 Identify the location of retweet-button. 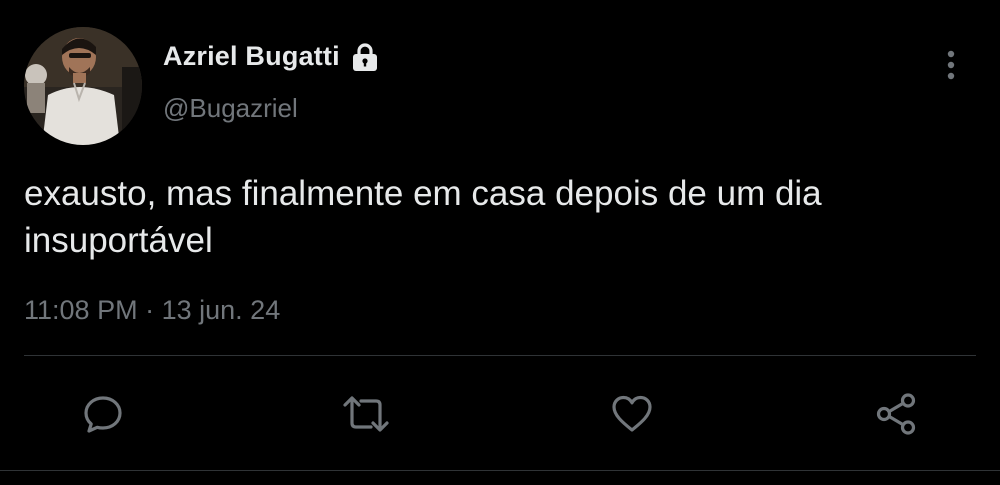
(366, 414).